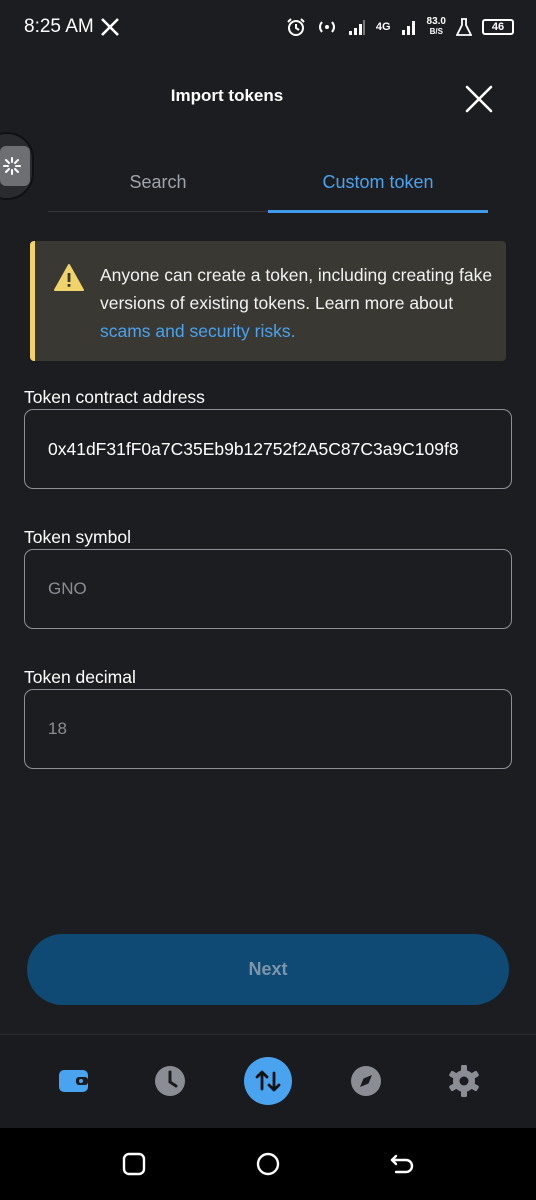 This screenshot has height=1200, width=536. What do you see at coordinates (268, 969) in the screenshot?
I see `next-button: Next` at bounding box center [268, 969].